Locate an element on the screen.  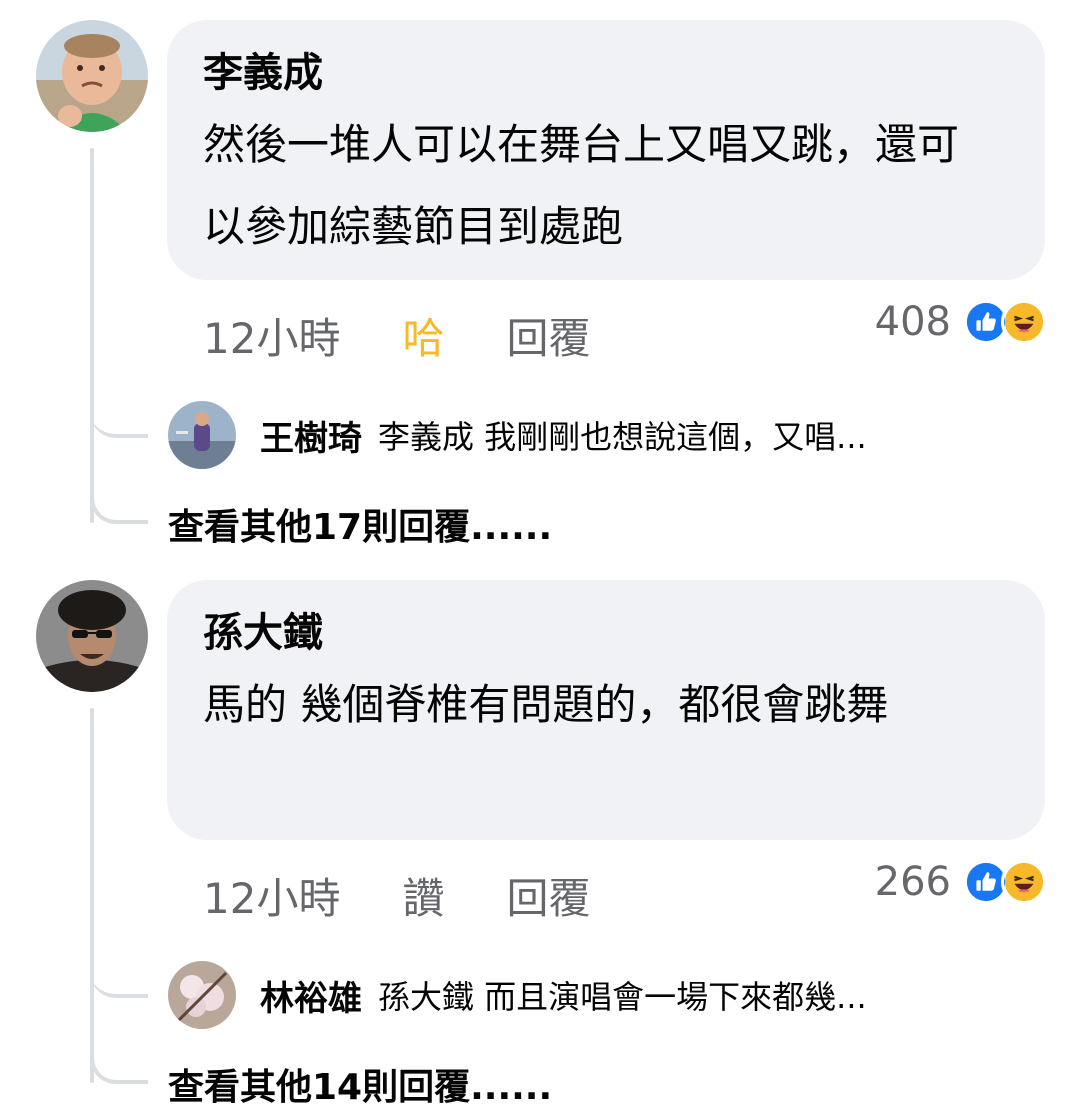
reaction-summary: 408 is located at coordinates (961, 322).